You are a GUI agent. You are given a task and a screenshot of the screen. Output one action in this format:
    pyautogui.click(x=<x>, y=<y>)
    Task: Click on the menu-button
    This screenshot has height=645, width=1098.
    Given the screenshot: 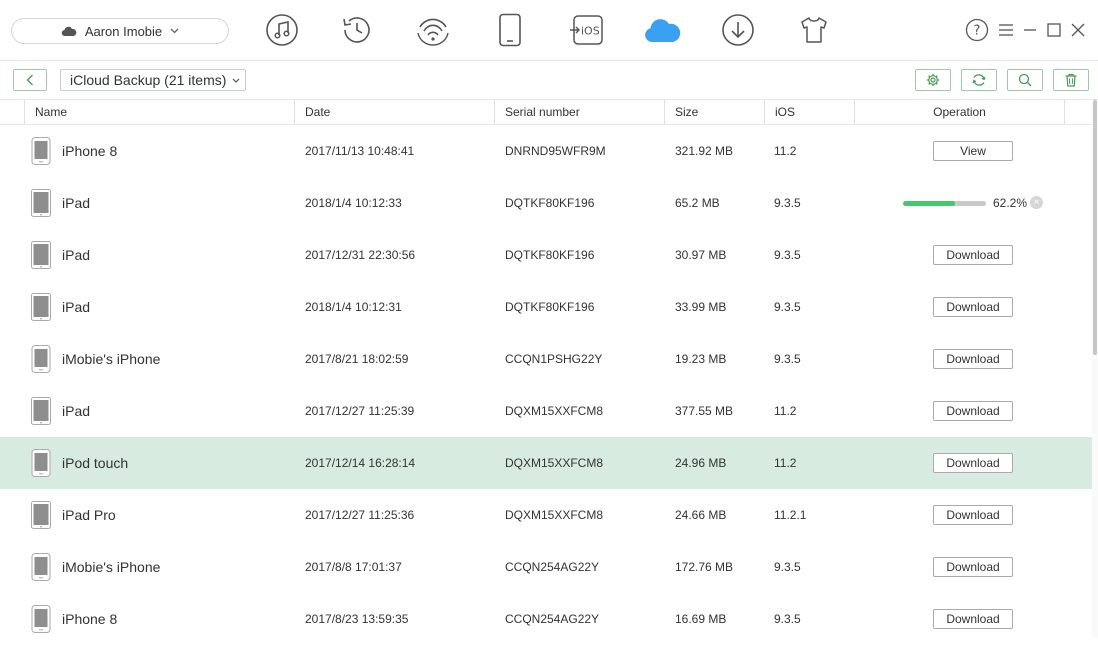 What is the action you would take?
    pyautogui.click(x=1006, y=30)
    